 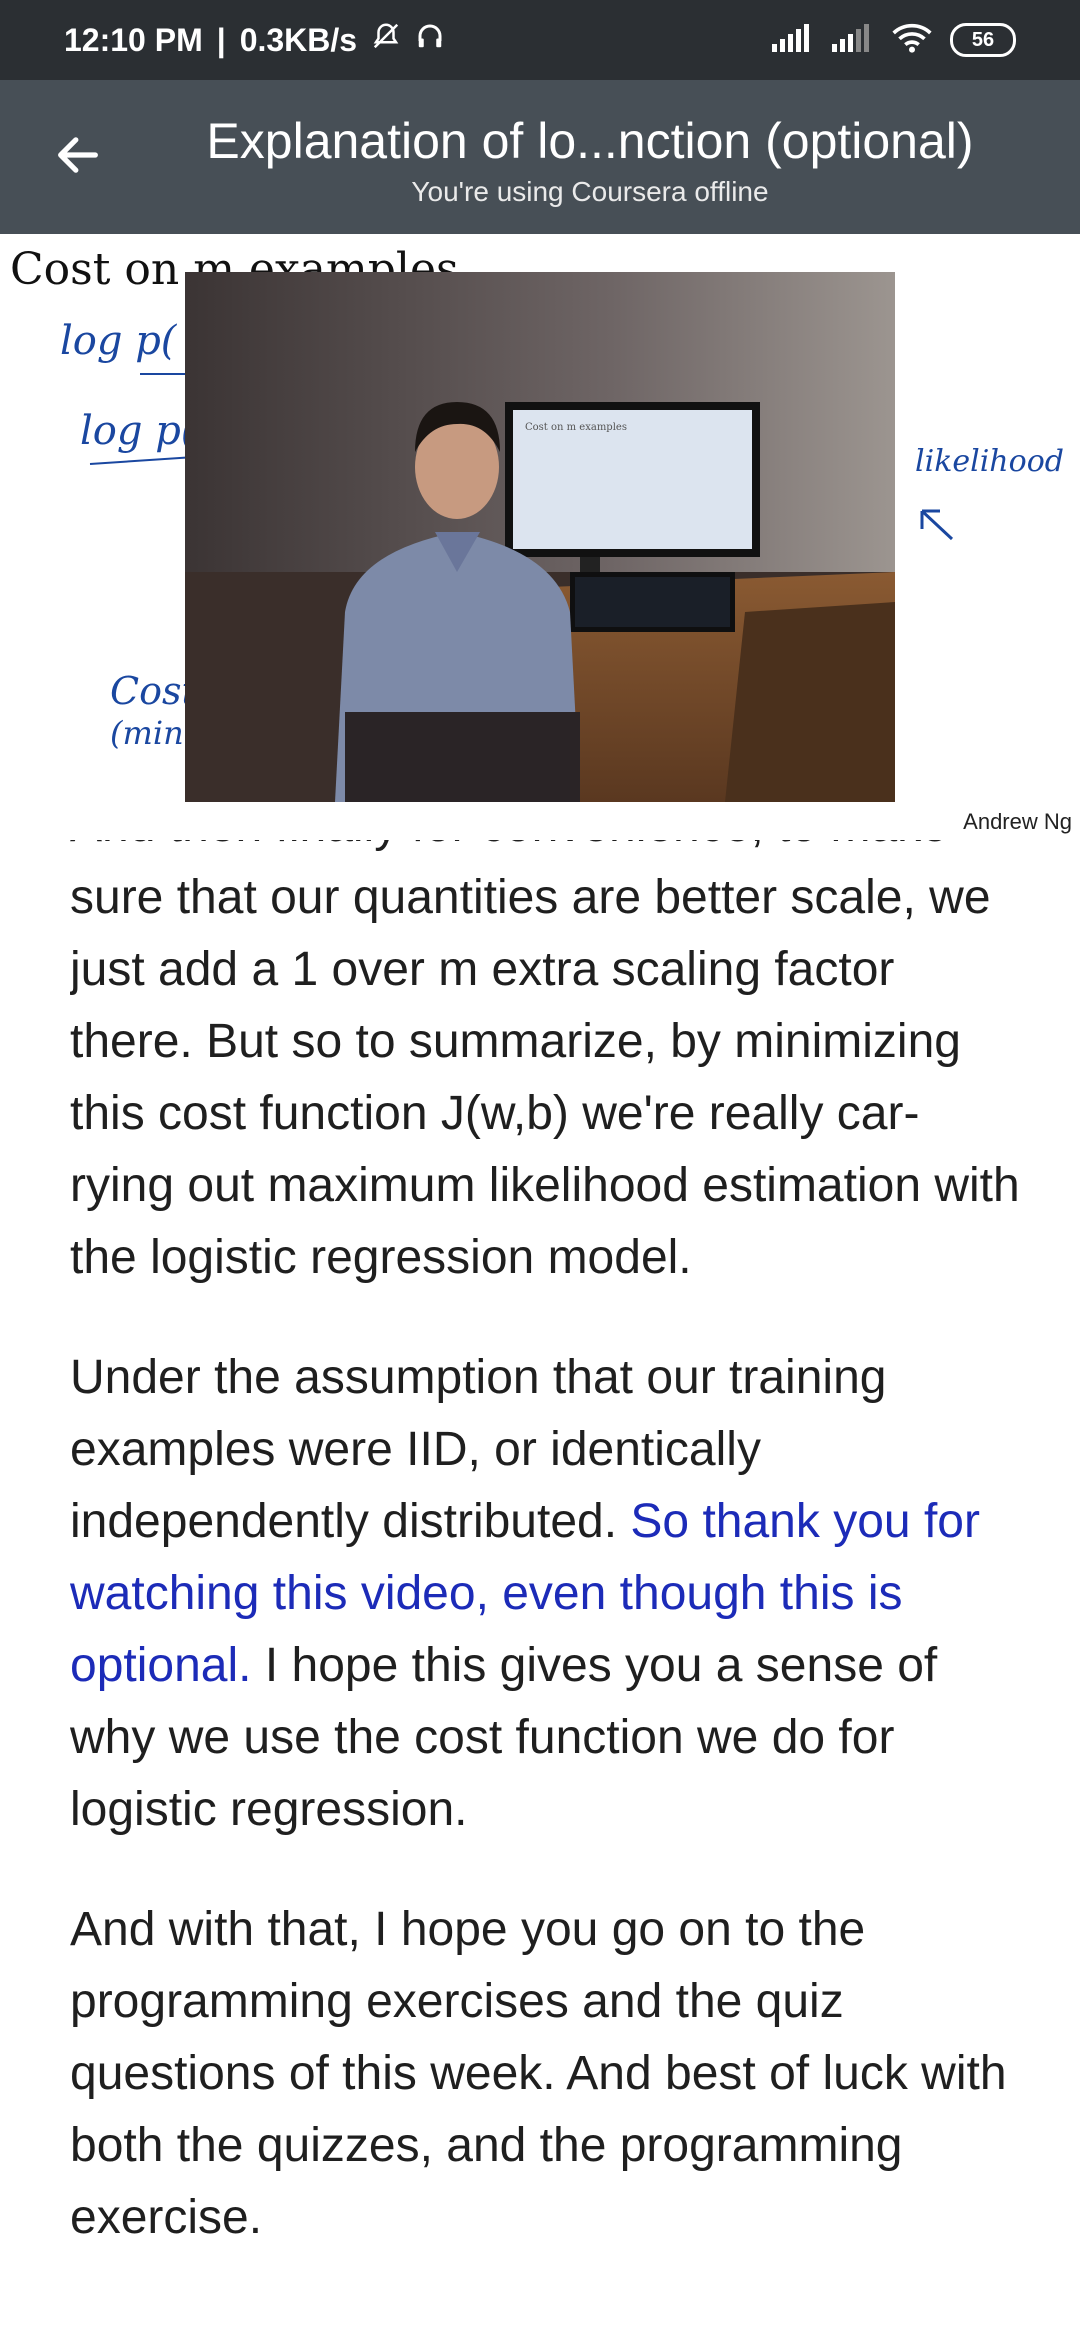 What do you see at coordinates (590, 141) in the screenshot?
I see `page-title: Explanation of lo...nction (optional)` at bounding box center [590, 141].